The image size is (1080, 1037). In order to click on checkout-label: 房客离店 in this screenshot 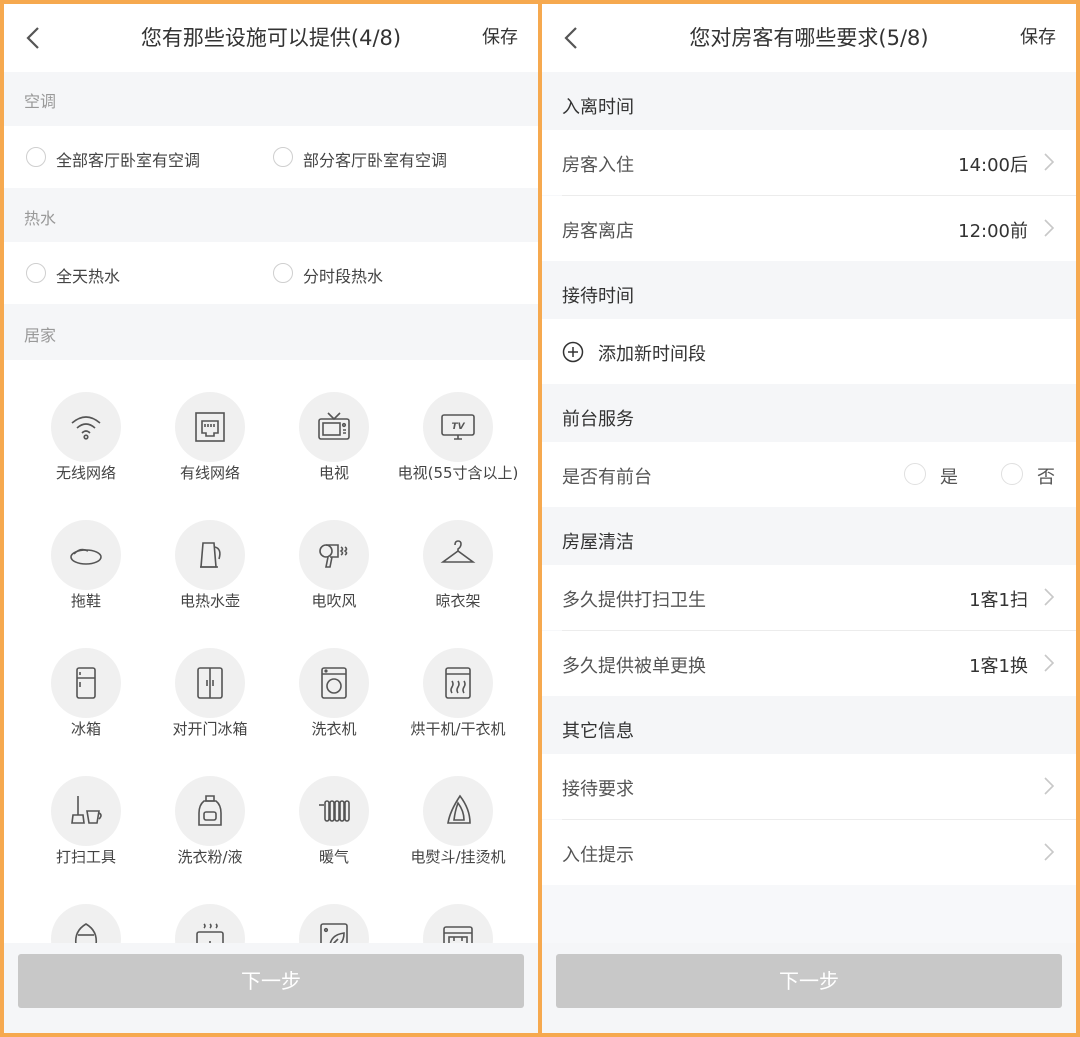, I will do `click(598, 231)`.